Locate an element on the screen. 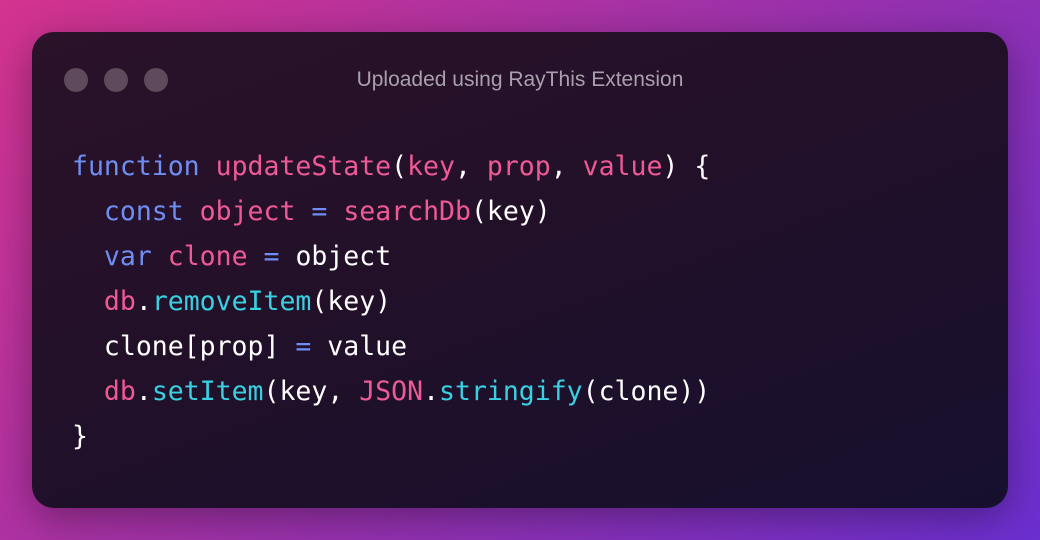 Image resolution: width=1040 pixels, height=540 pixels. code-token-method: setItem is located at coordinates (207, 391).